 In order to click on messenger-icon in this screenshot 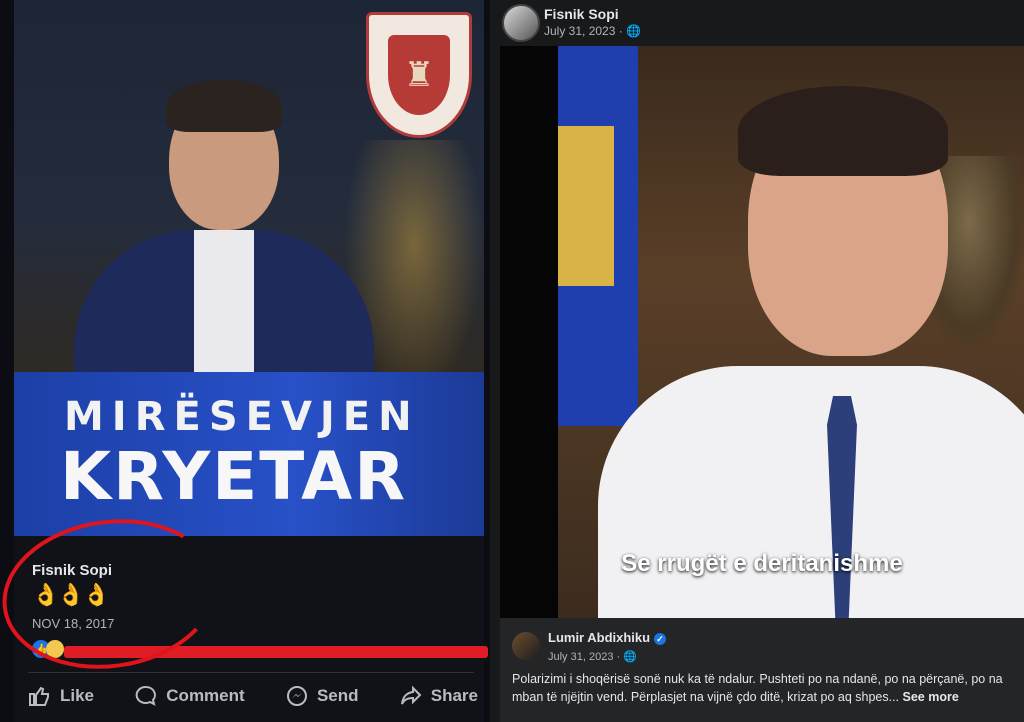, I will do `click(296, 696)`.